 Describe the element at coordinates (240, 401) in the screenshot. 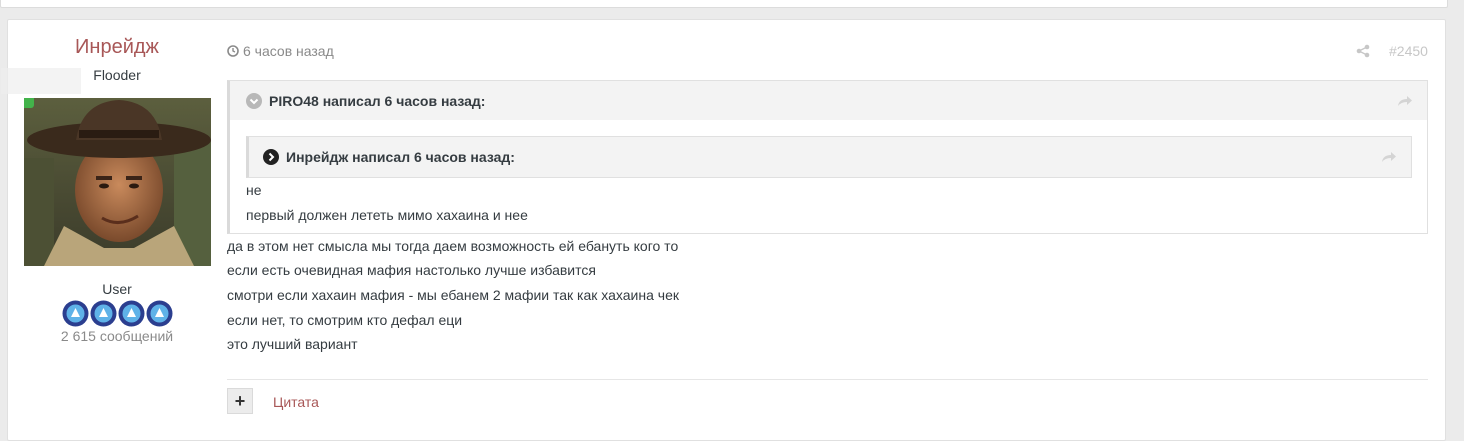

I see `multiquote-button: +` at that location.